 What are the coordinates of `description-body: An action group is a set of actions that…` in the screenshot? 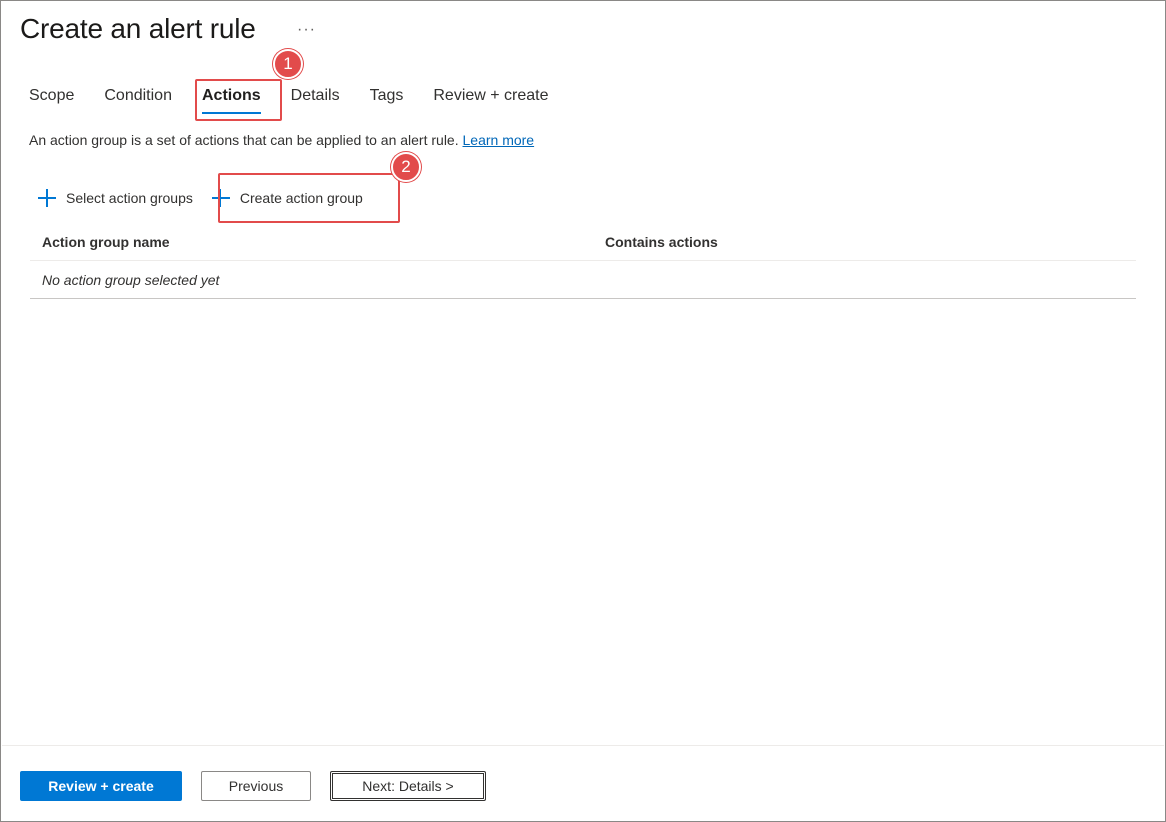 It's located at (244, 140).